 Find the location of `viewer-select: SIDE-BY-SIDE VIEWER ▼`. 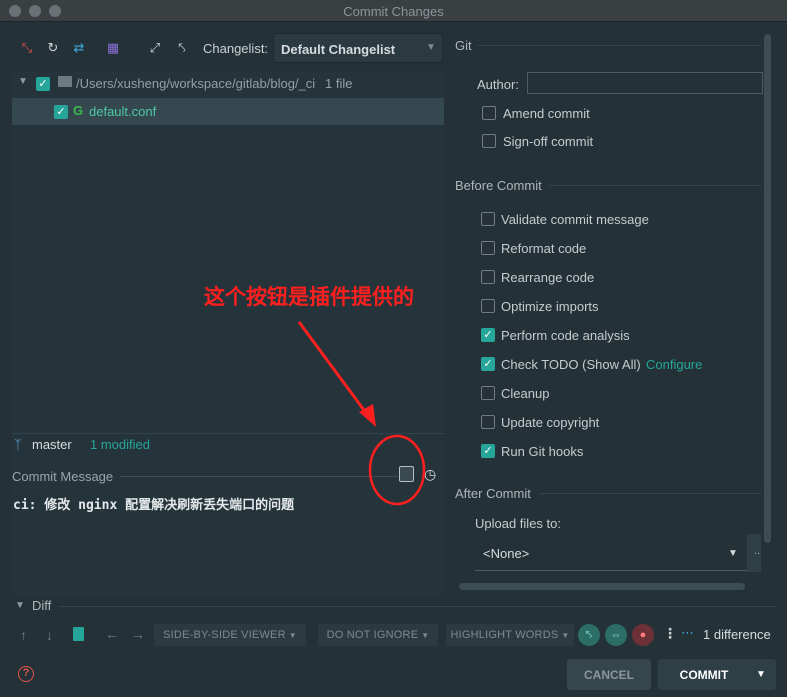

viewer-select: SIDE-BY-SIDE VIEWER ▼ is located at coordinates (230, 635).